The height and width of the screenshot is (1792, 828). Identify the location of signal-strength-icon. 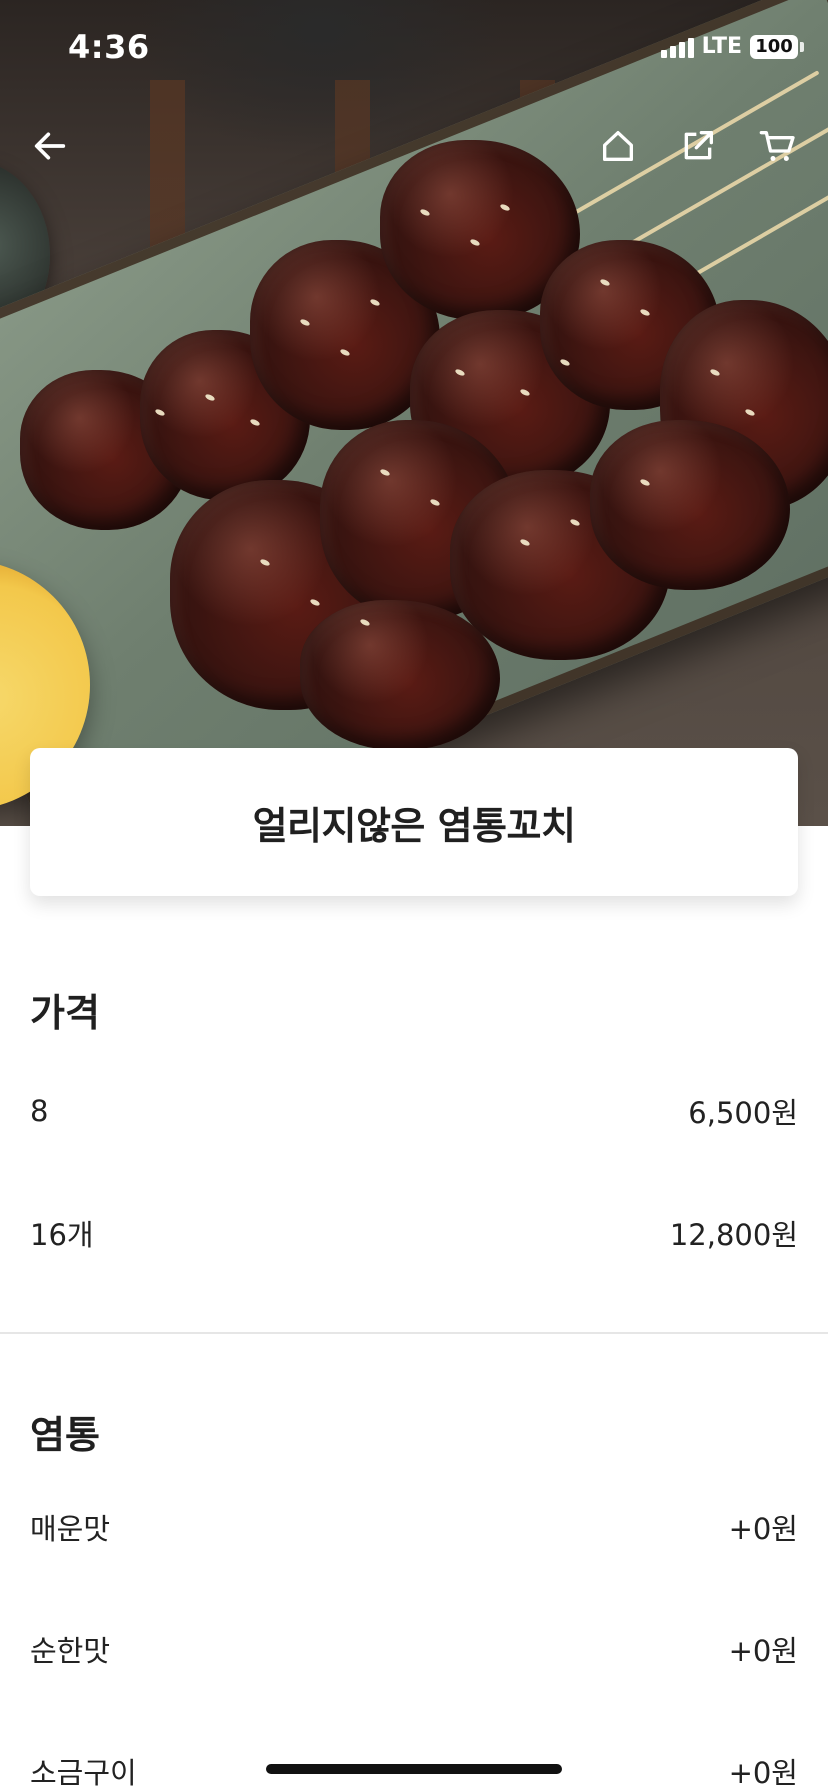
(677, 47).